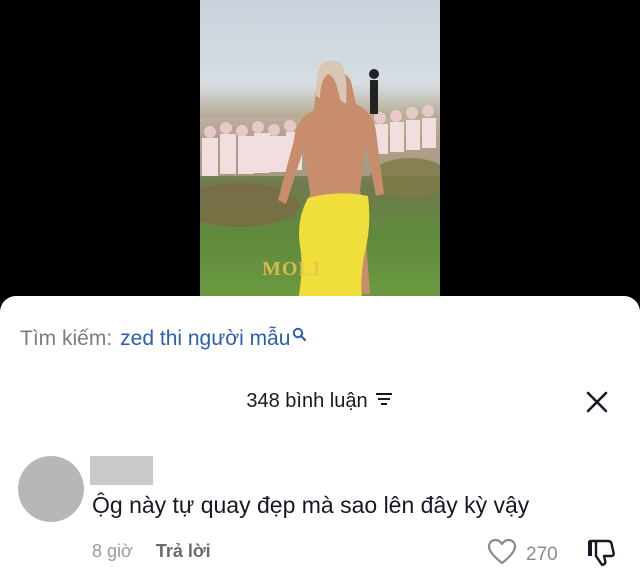  I want to click on username-redacted, so click(121, 470).